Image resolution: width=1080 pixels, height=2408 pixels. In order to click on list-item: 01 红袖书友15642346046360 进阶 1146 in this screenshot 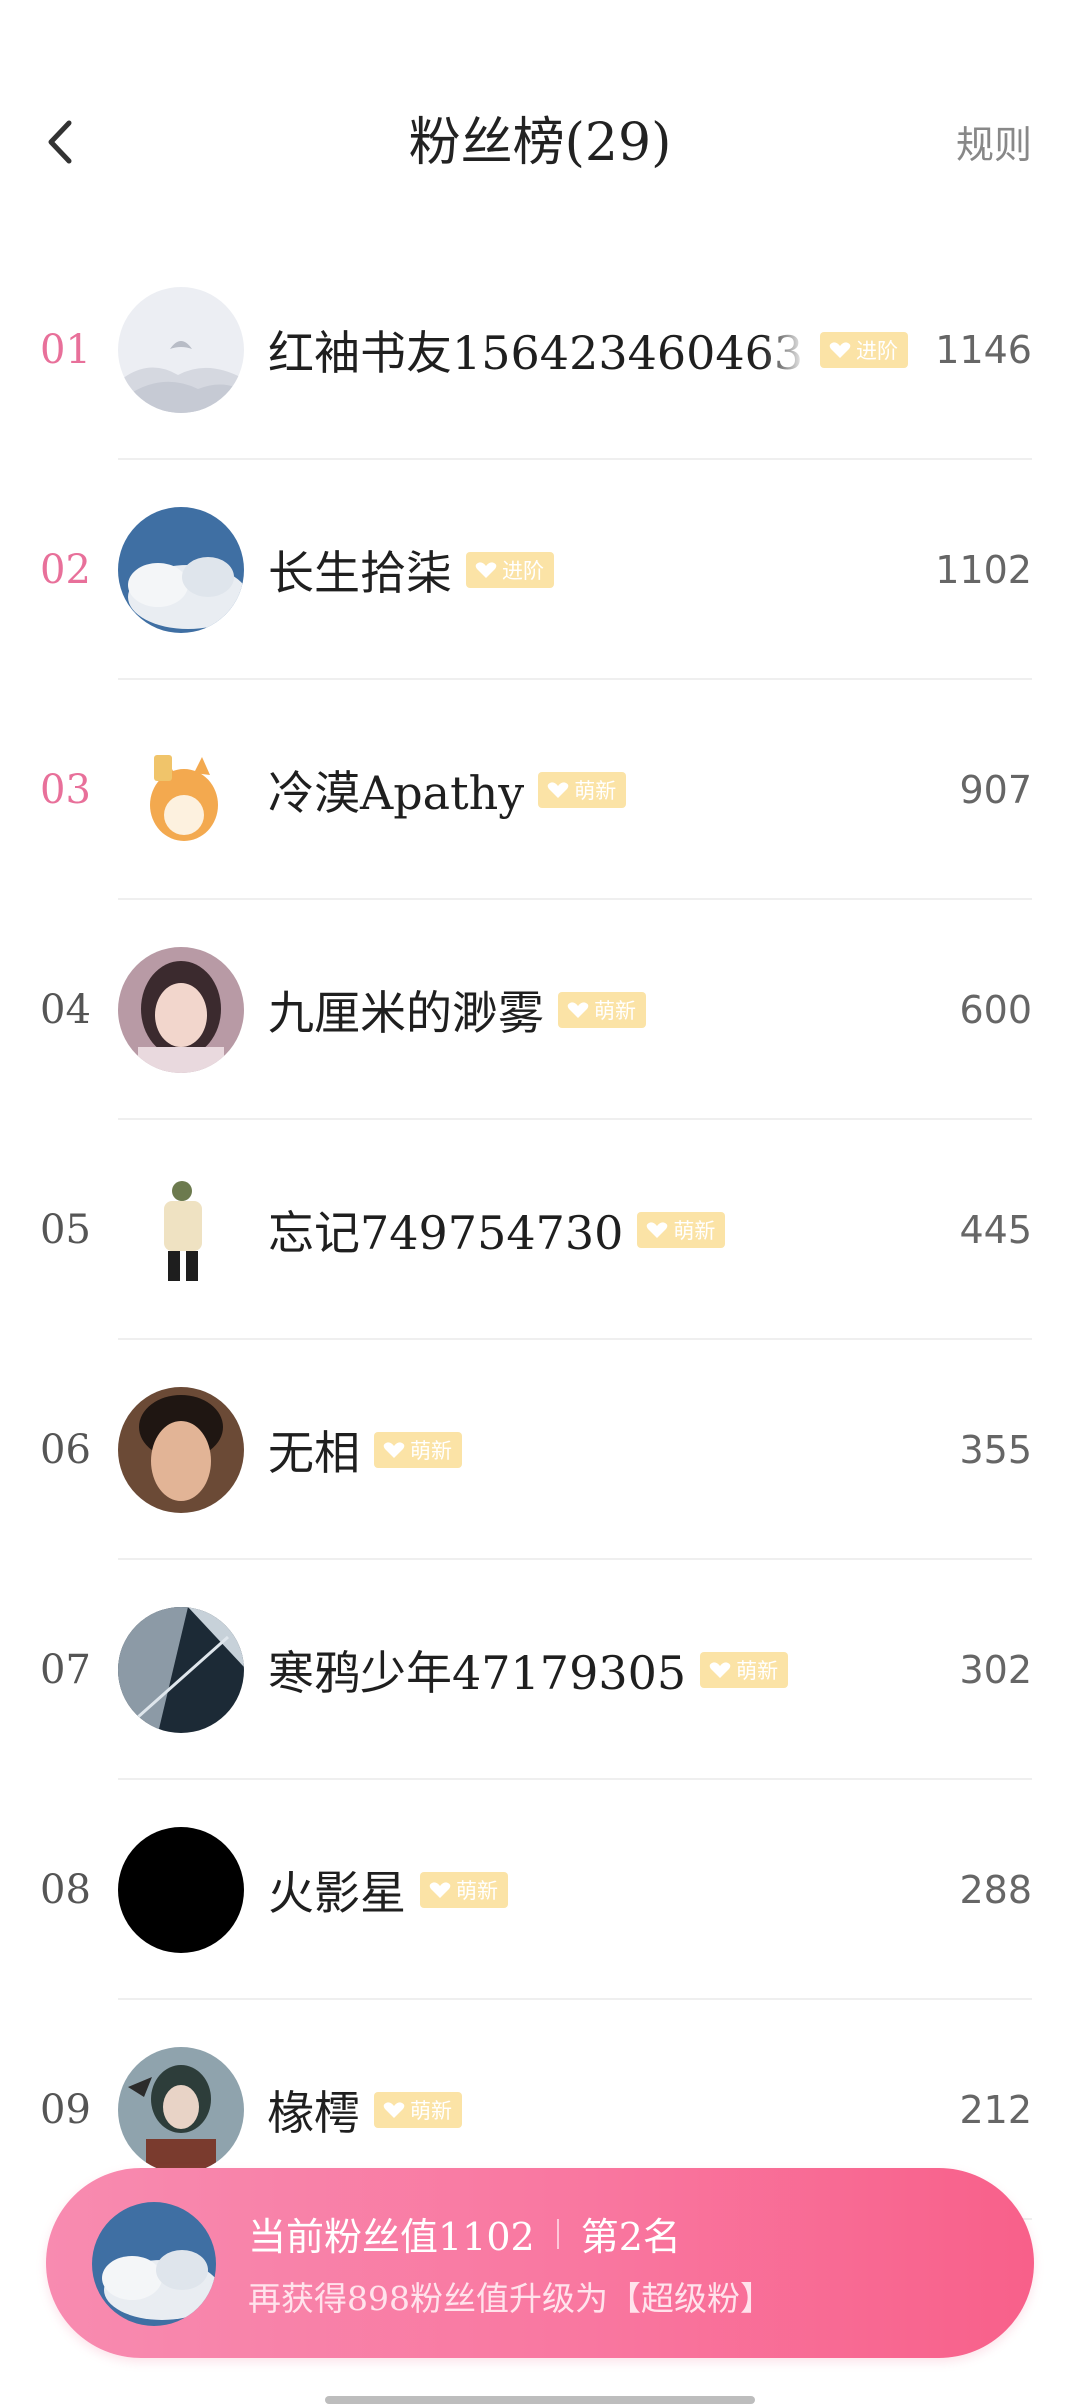, I will do `click(540, 350)`.